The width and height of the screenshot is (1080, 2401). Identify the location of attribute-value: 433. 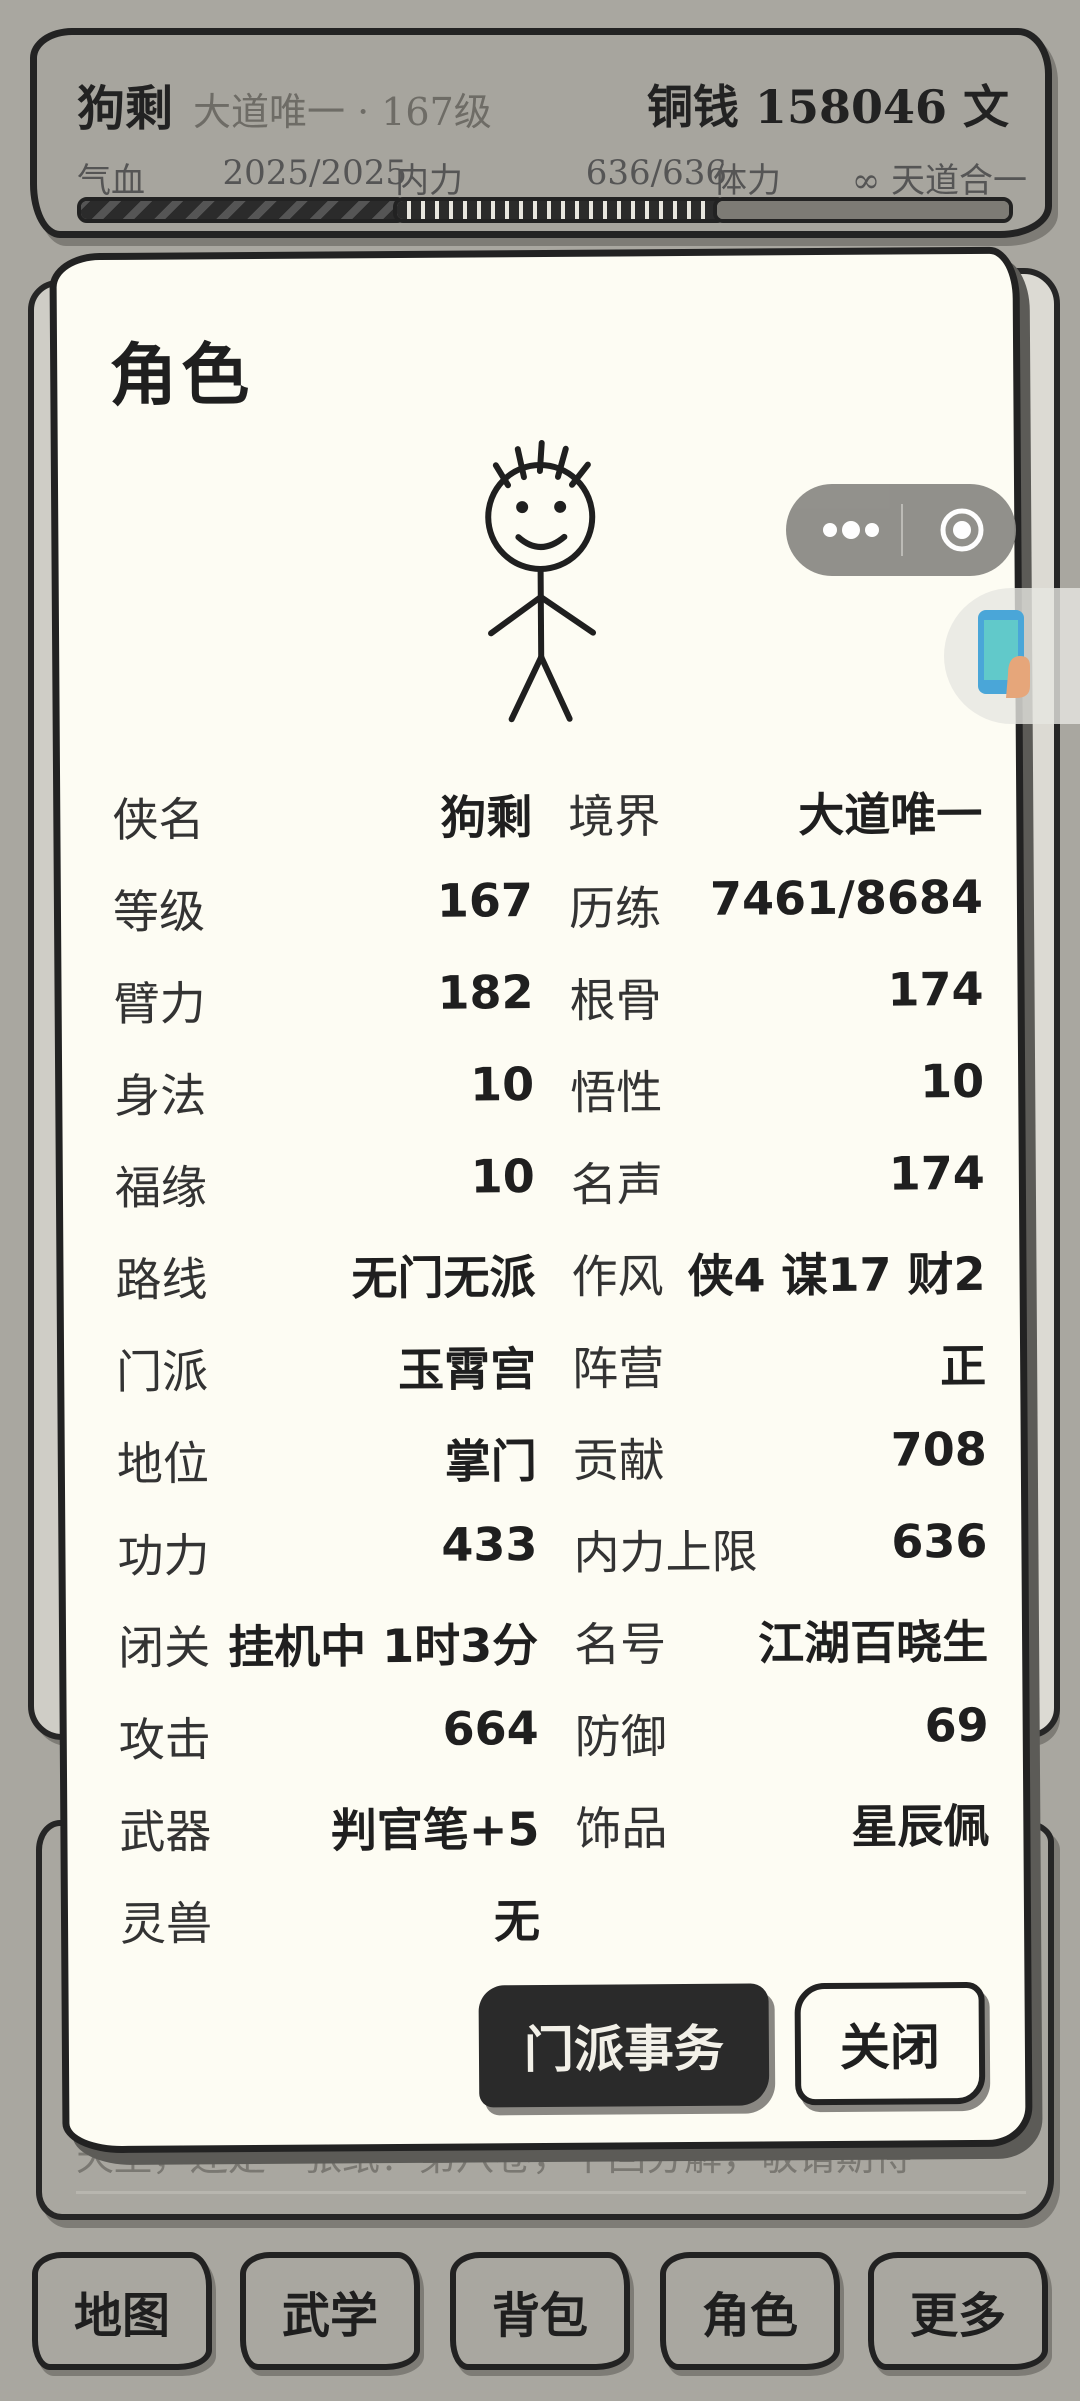
(489, 1544).